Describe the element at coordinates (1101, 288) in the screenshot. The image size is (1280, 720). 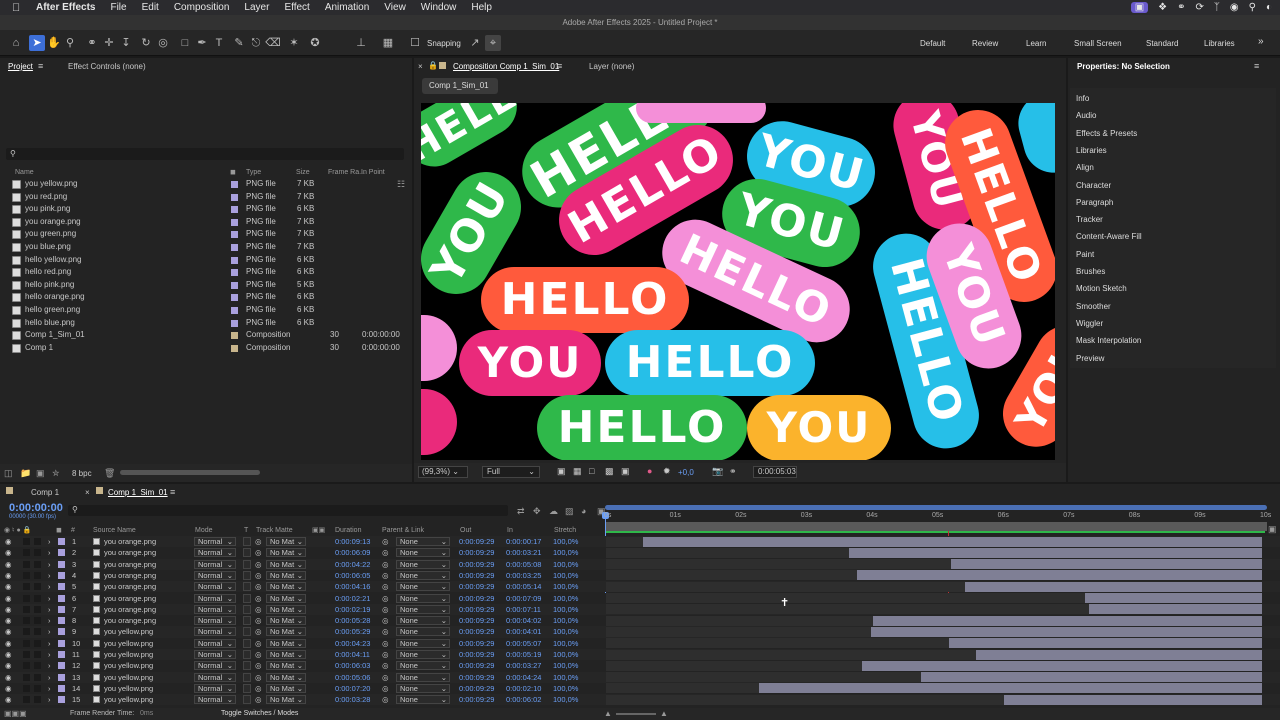
I see `properties-item: Motion Sketch` at that location.